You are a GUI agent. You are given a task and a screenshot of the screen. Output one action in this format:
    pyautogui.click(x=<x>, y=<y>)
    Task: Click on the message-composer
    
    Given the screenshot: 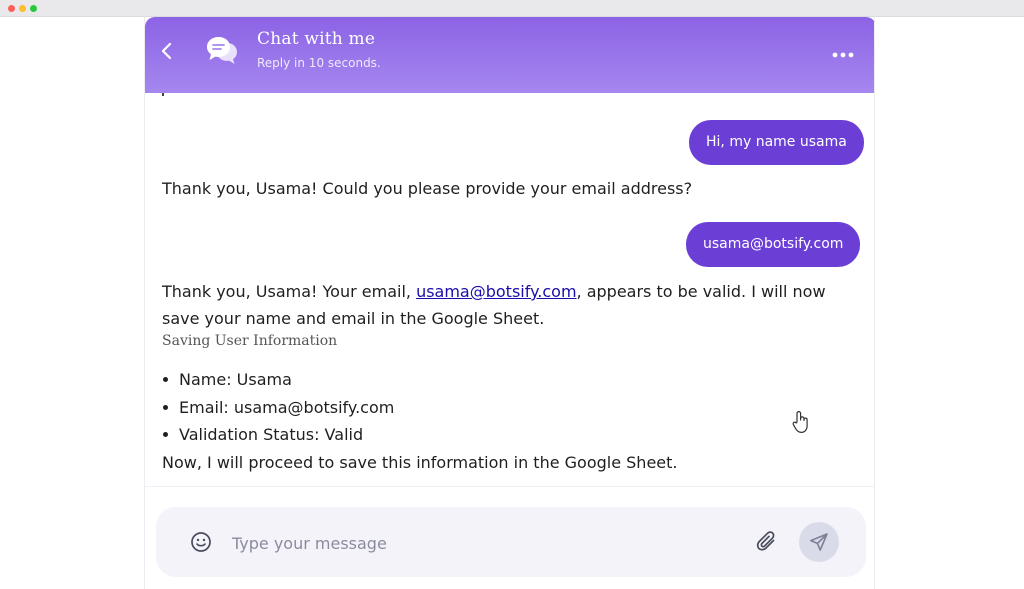 What is the action you would take?
    pyautogui.click(x=511, y=542)
    